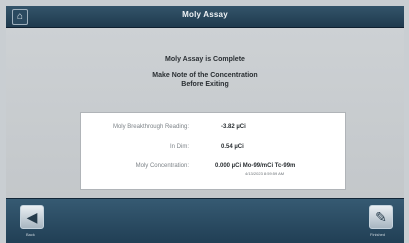  Describe the element at coordinates (162, 166) in the screenshot. I see `result-label: Moly Concentration:` at that location.